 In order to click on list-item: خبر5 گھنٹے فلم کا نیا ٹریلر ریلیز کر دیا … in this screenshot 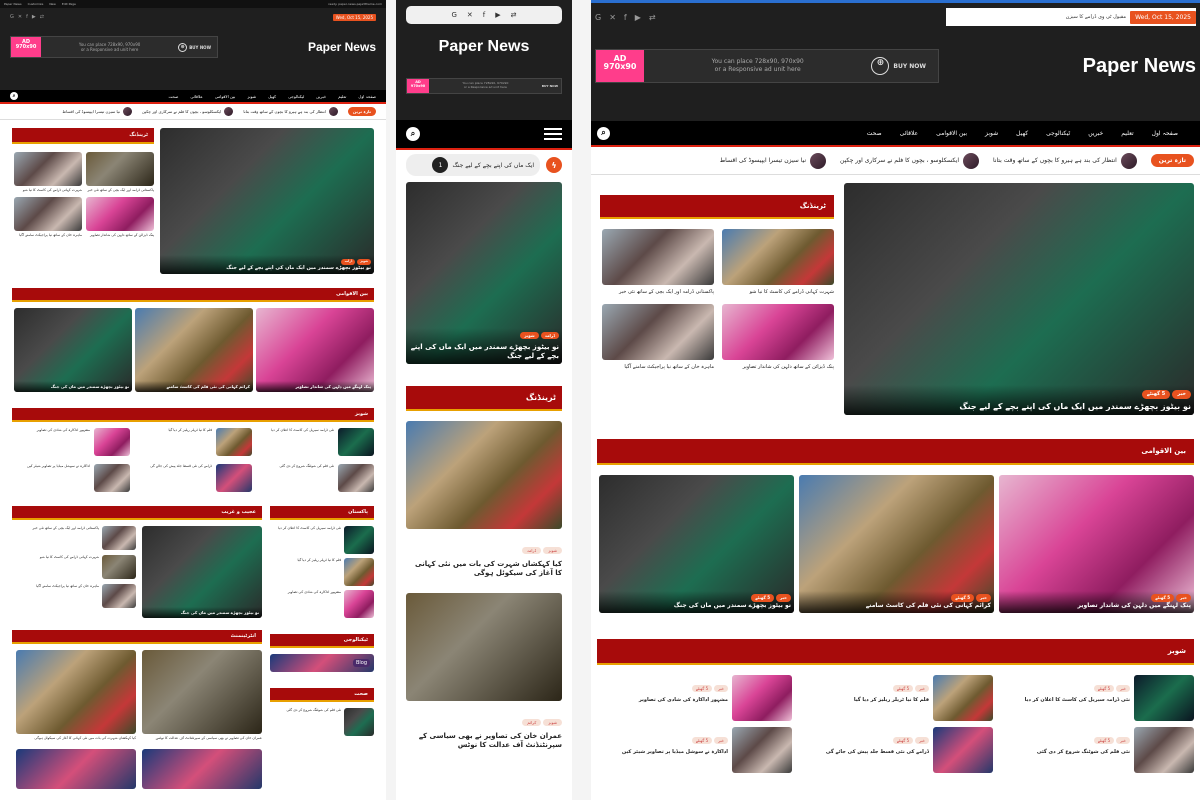, I will do `click(895, 698)`.